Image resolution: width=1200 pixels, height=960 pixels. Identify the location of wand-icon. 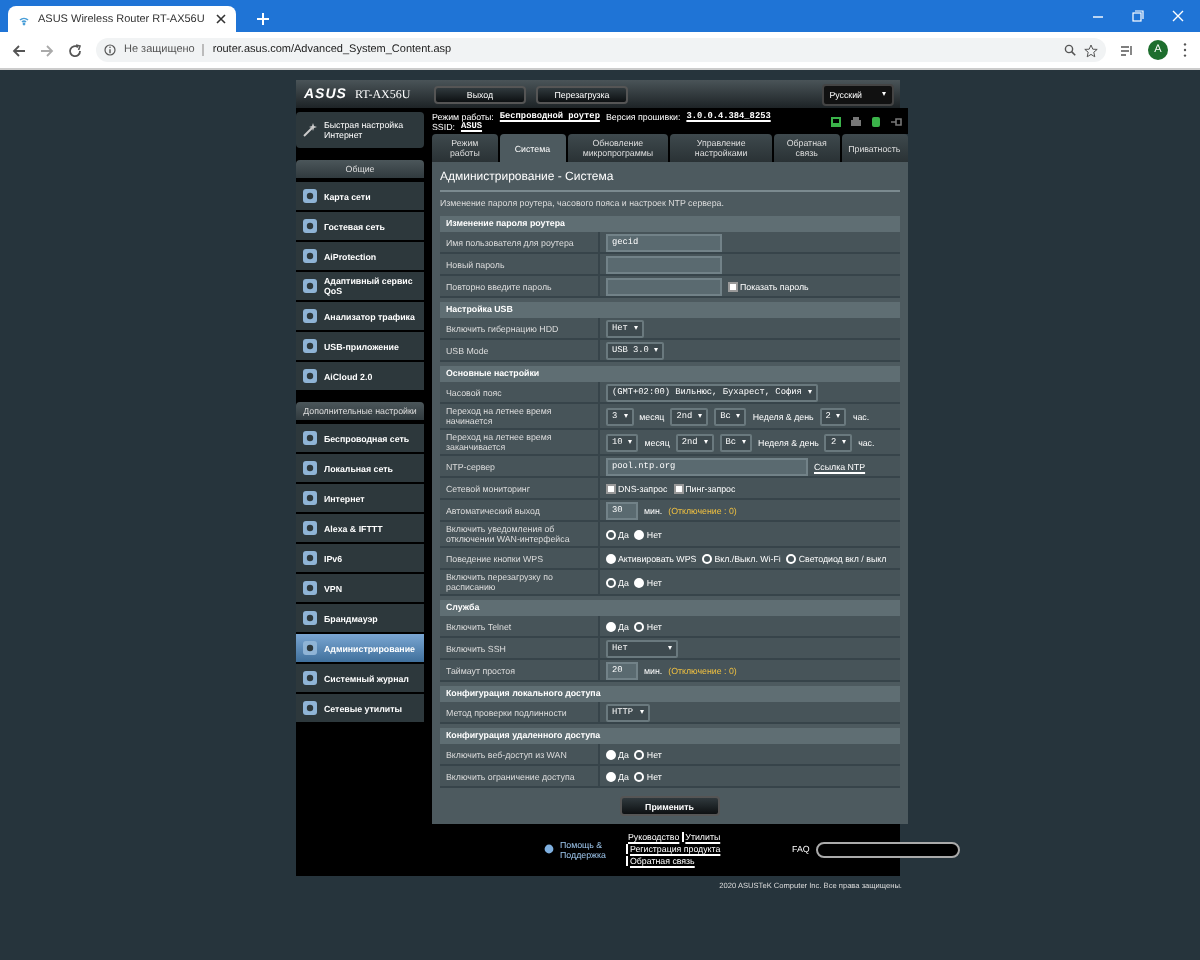
(310, 130).